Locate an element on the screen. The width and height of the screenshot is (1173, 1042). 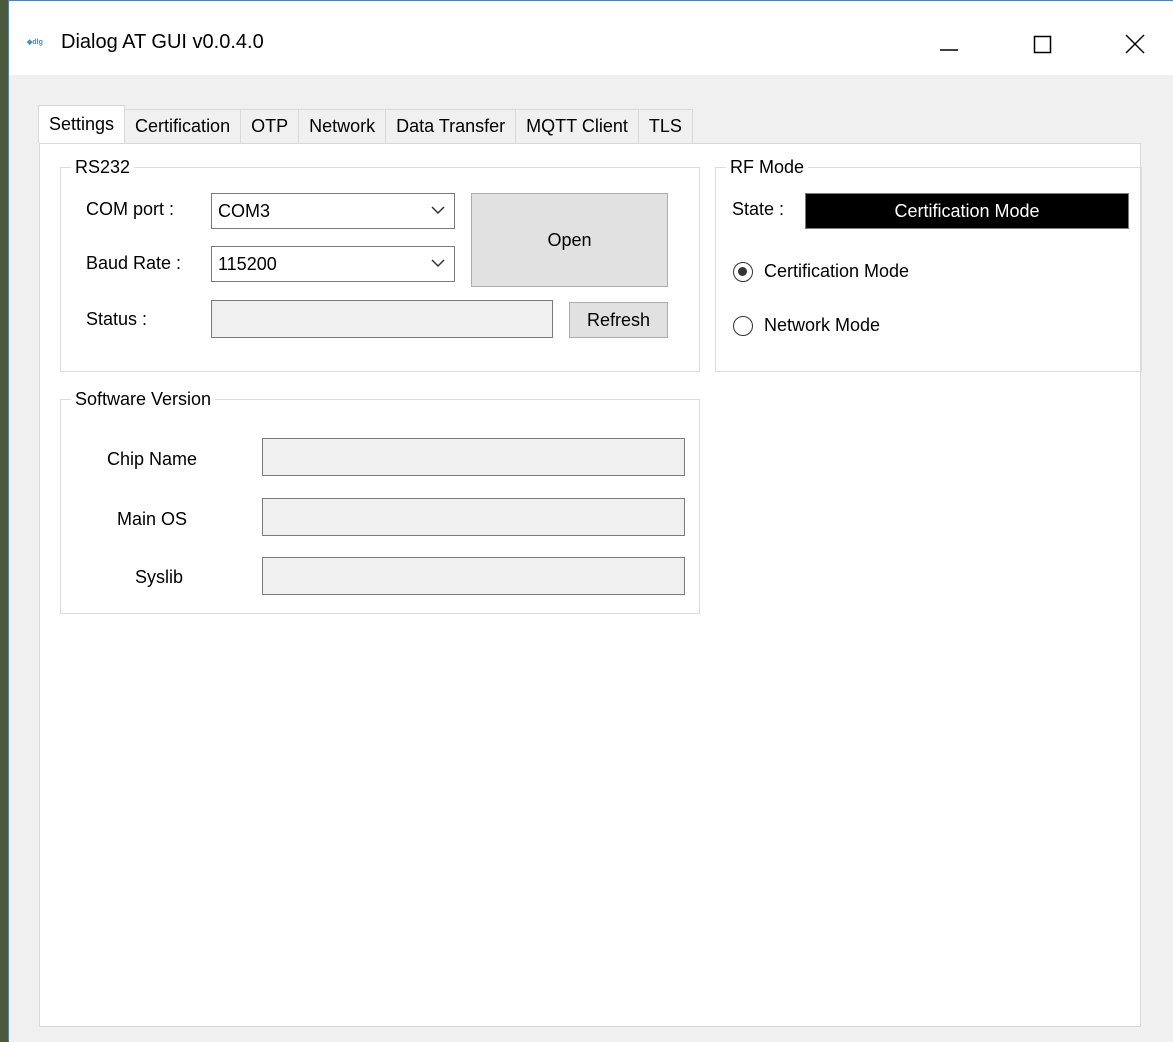
title-bar: ◆dlg Dialog AT GUI v0.0.4.0 is located at coordinates (591, 38).